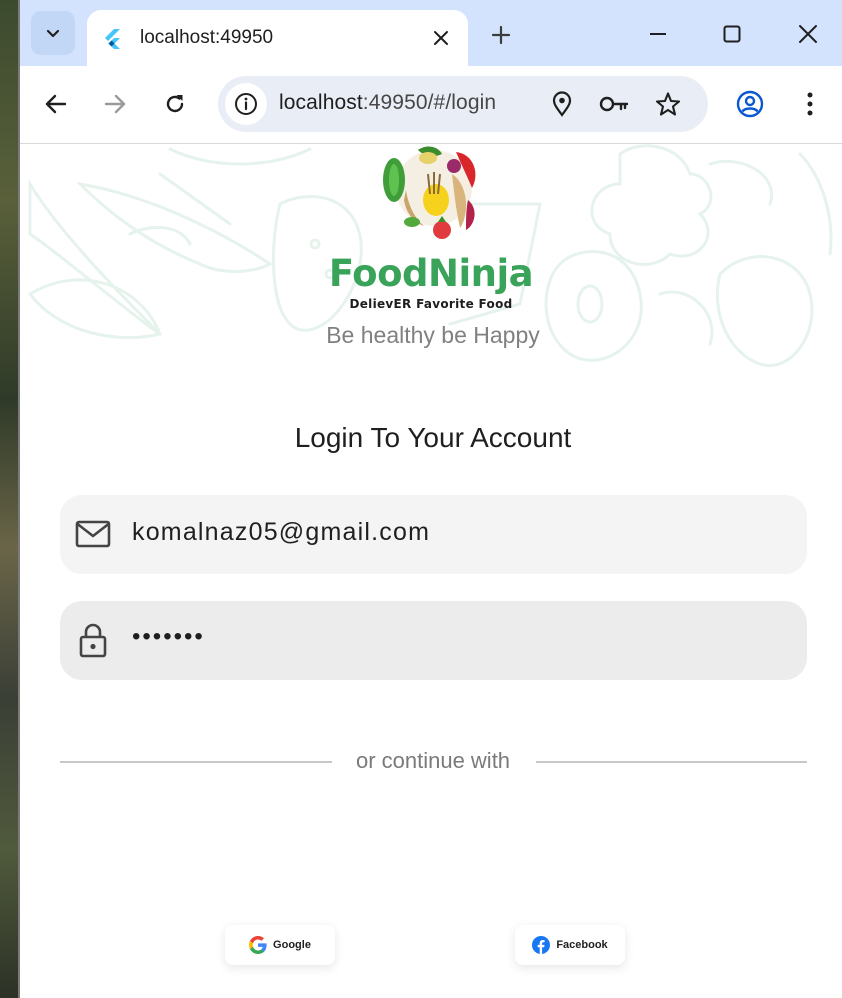 Image resolution: width=842 pixels, height=998 pixels. What do you see at coordinates (433, 534) in the screenshot?
I see `email-field: komalnaz05@gmail.com` at bounding box center [433, 534].